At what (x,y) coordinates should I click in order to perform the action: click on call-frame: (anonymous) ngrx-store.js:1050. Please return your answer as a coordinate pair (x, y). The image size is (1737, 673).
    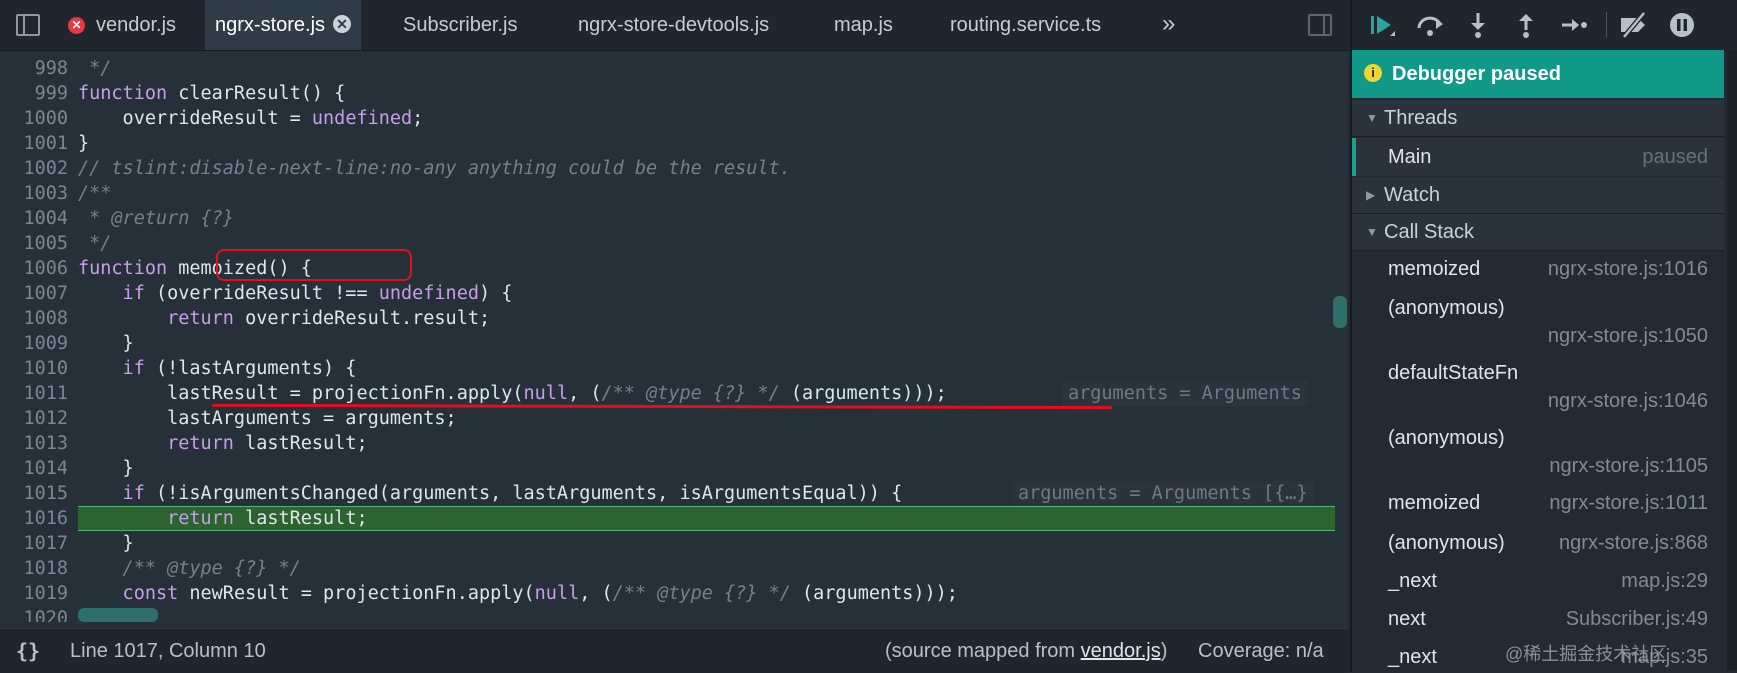
    Looking at the image, I should click on (1538, 327).